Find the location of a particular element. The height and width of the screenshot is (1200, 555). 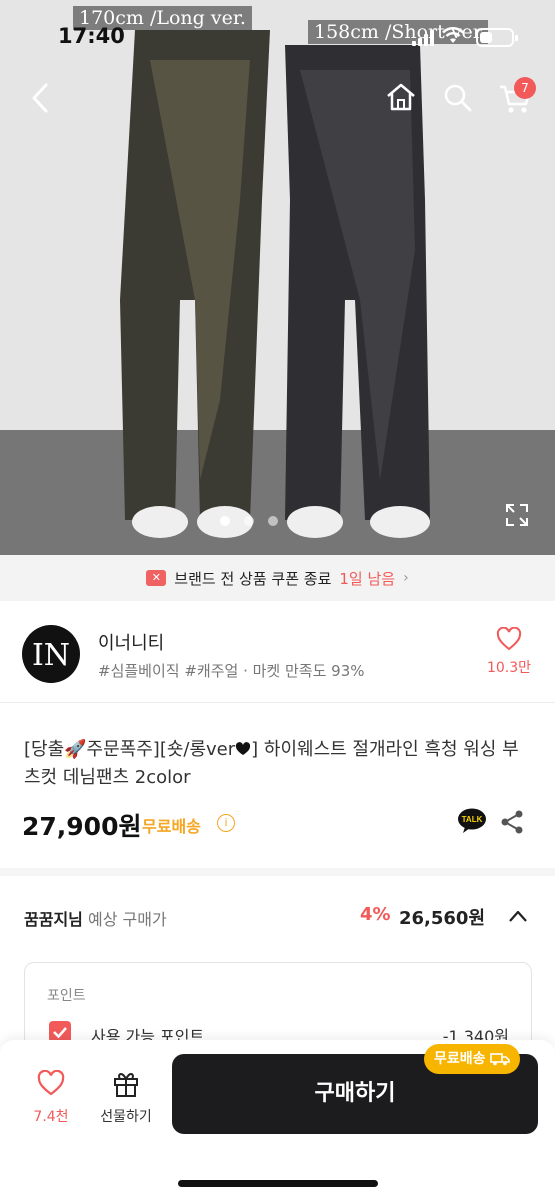

gift-button: 선물하기 is located at coordinates (126, 1097).